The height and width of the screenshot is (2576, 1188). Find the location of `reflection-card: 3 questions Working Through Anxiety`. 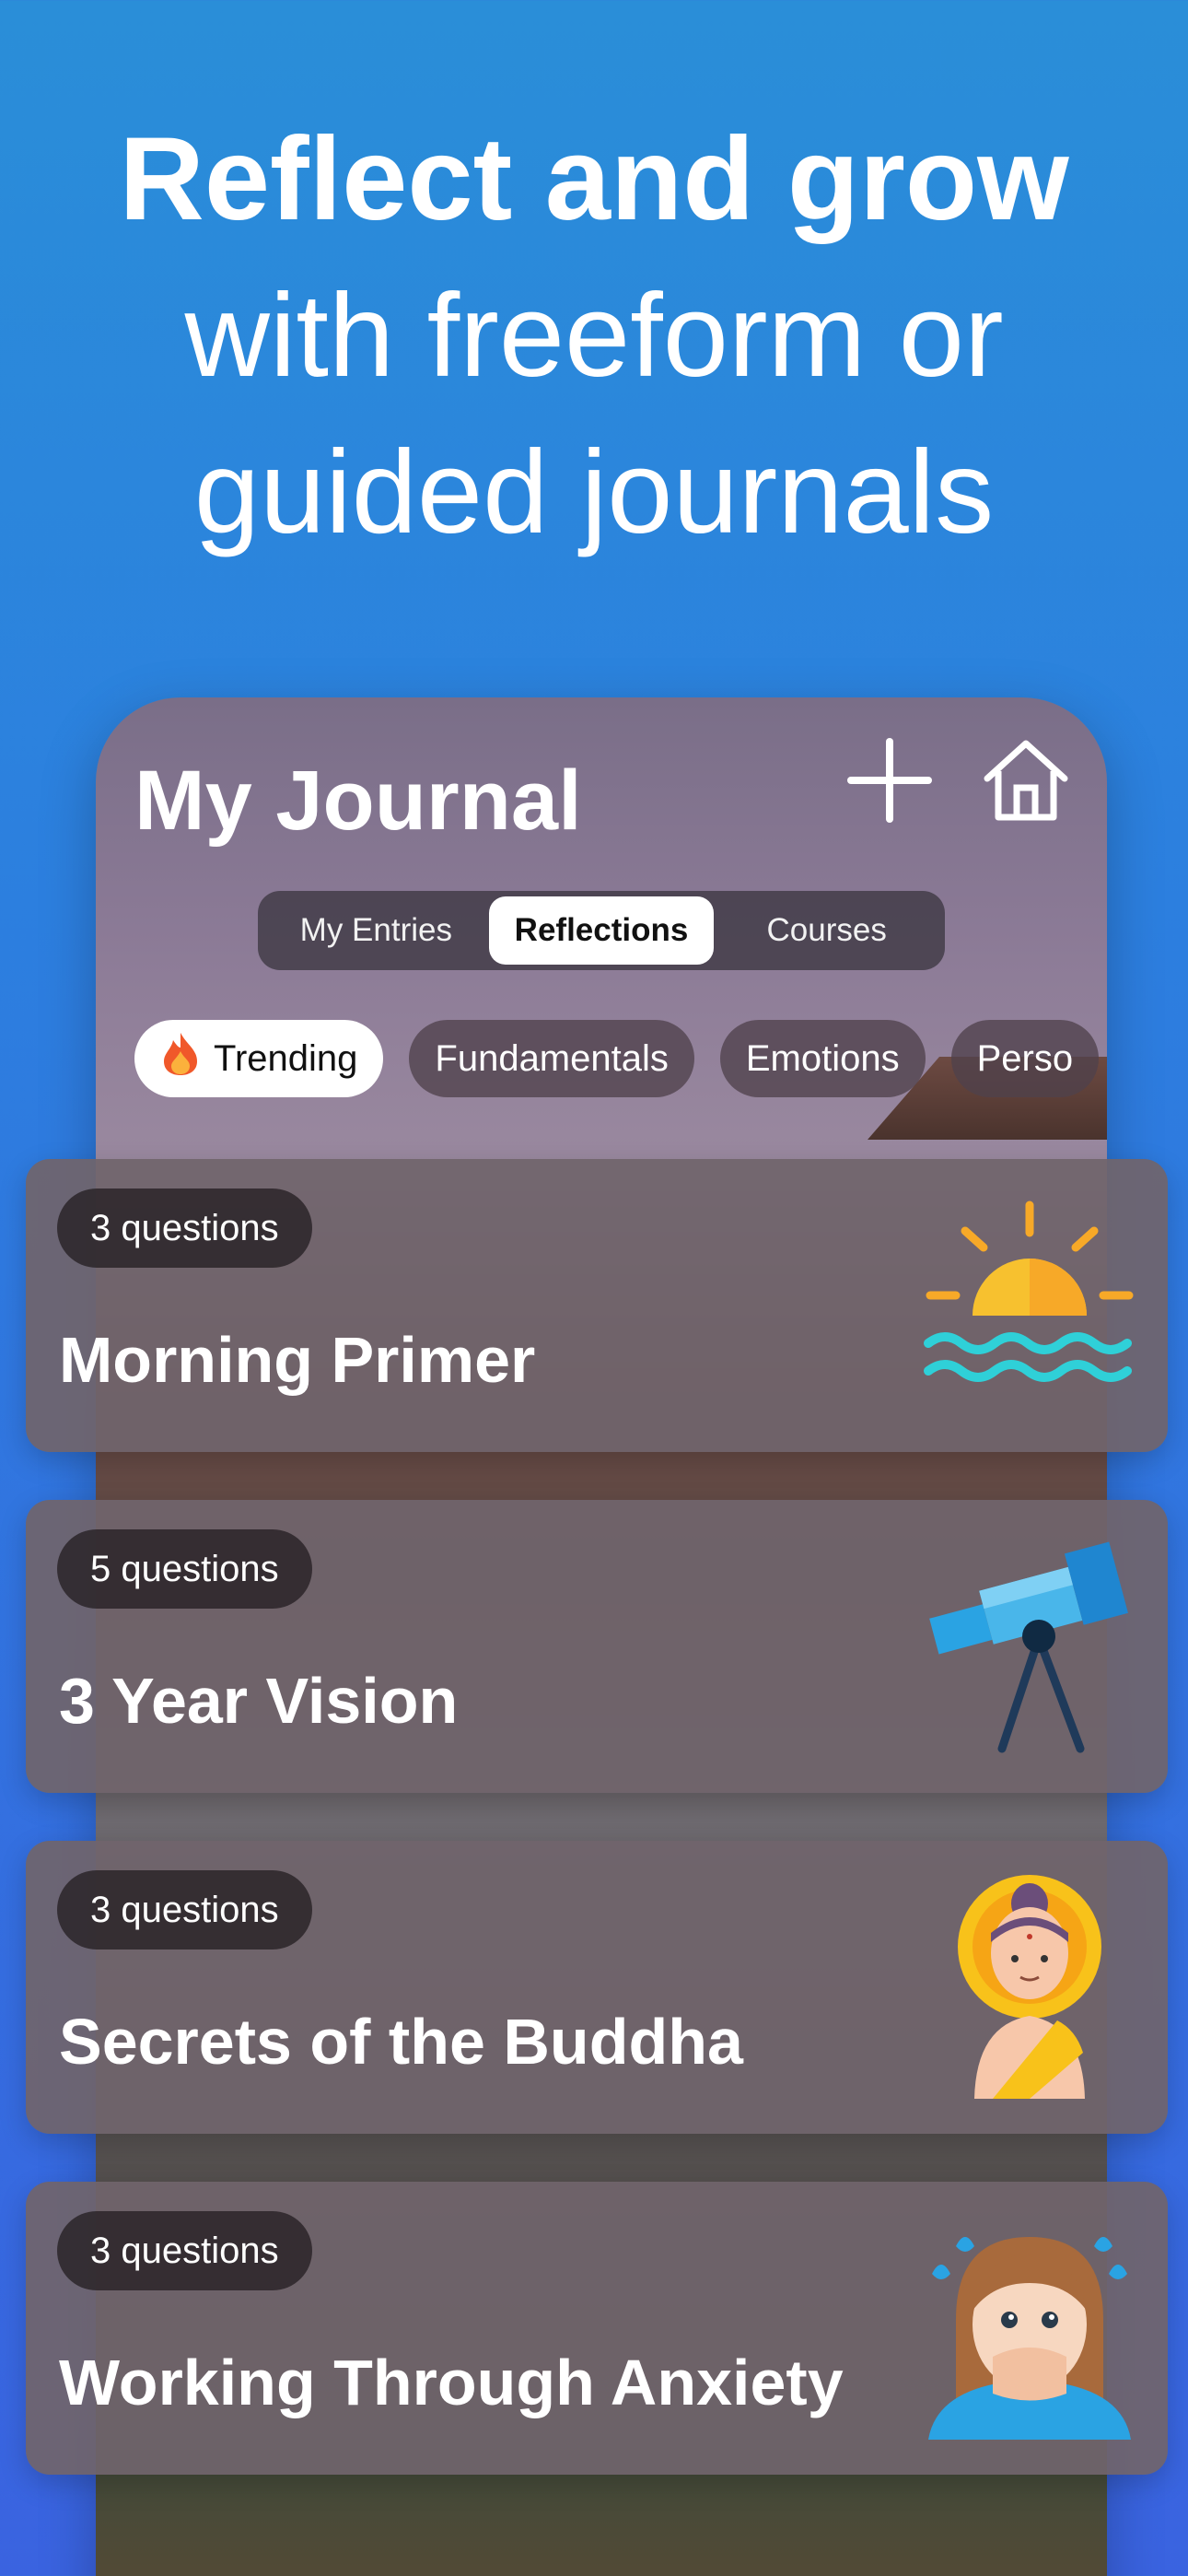

reflection-card: 3 questions Working Through Anxiety is located at coordinates (597, 2328).